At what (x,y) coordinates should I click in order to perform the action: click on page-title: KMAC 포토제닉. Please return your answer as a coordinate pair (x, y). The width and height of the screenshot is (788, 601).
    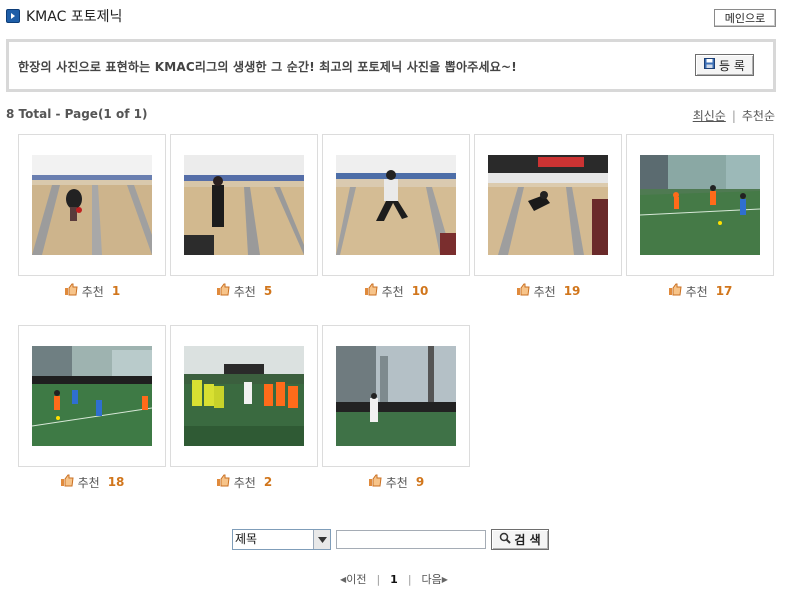
    Looking at the image, I should click on (74, 17).